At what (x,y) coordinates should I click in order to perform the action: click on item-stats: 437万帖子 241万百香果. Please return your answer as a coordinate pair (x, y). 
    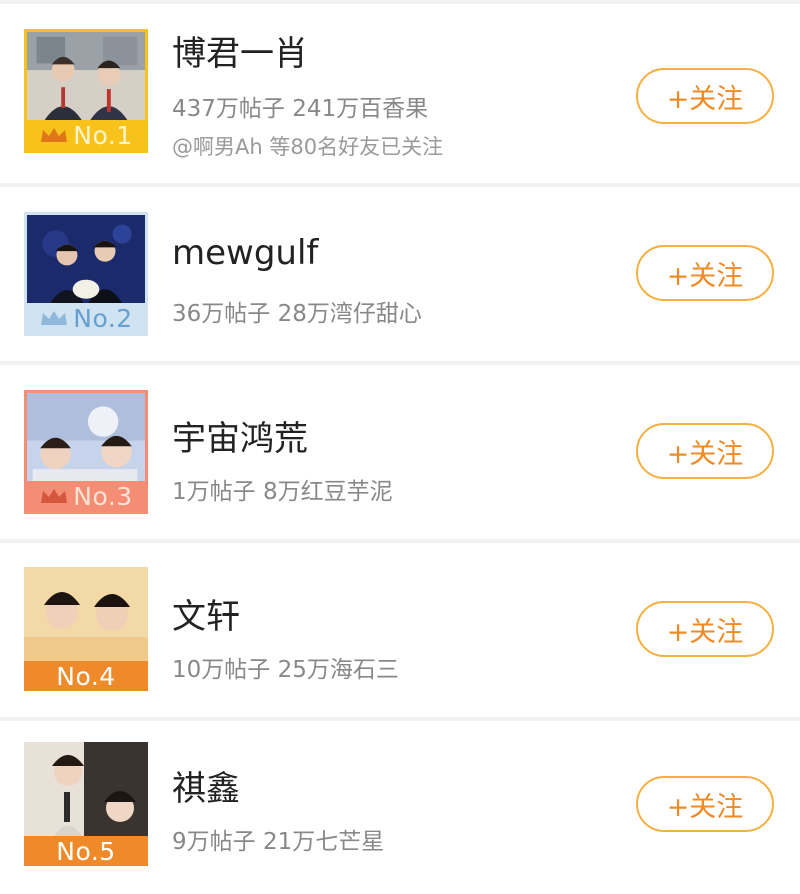
    Looking at the image, I should click on (300, 109).